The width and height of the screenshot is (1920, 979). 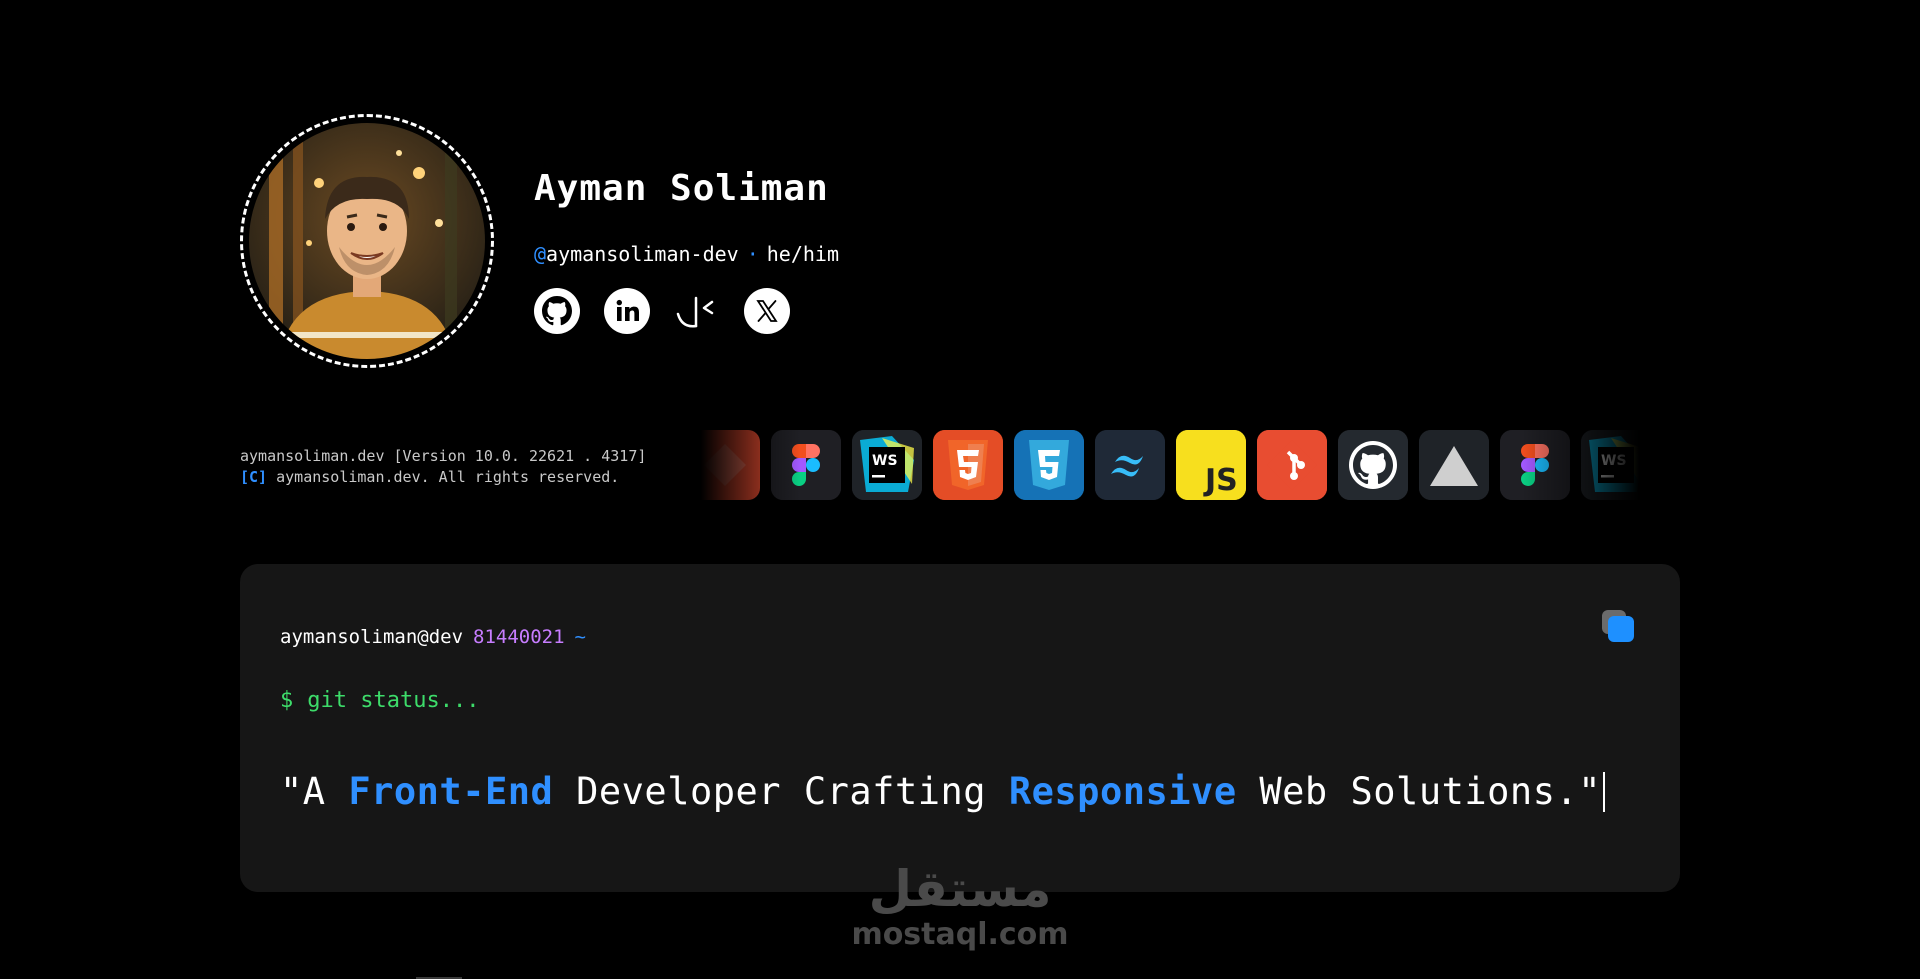 I want to click on tech-tile-github, so click(x=1373, y=465).